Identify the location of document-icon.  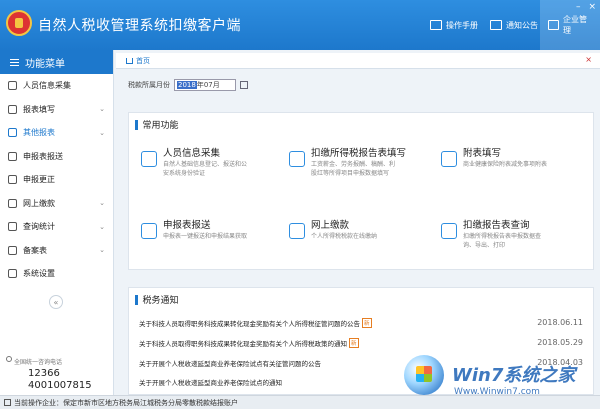
(12, 250).